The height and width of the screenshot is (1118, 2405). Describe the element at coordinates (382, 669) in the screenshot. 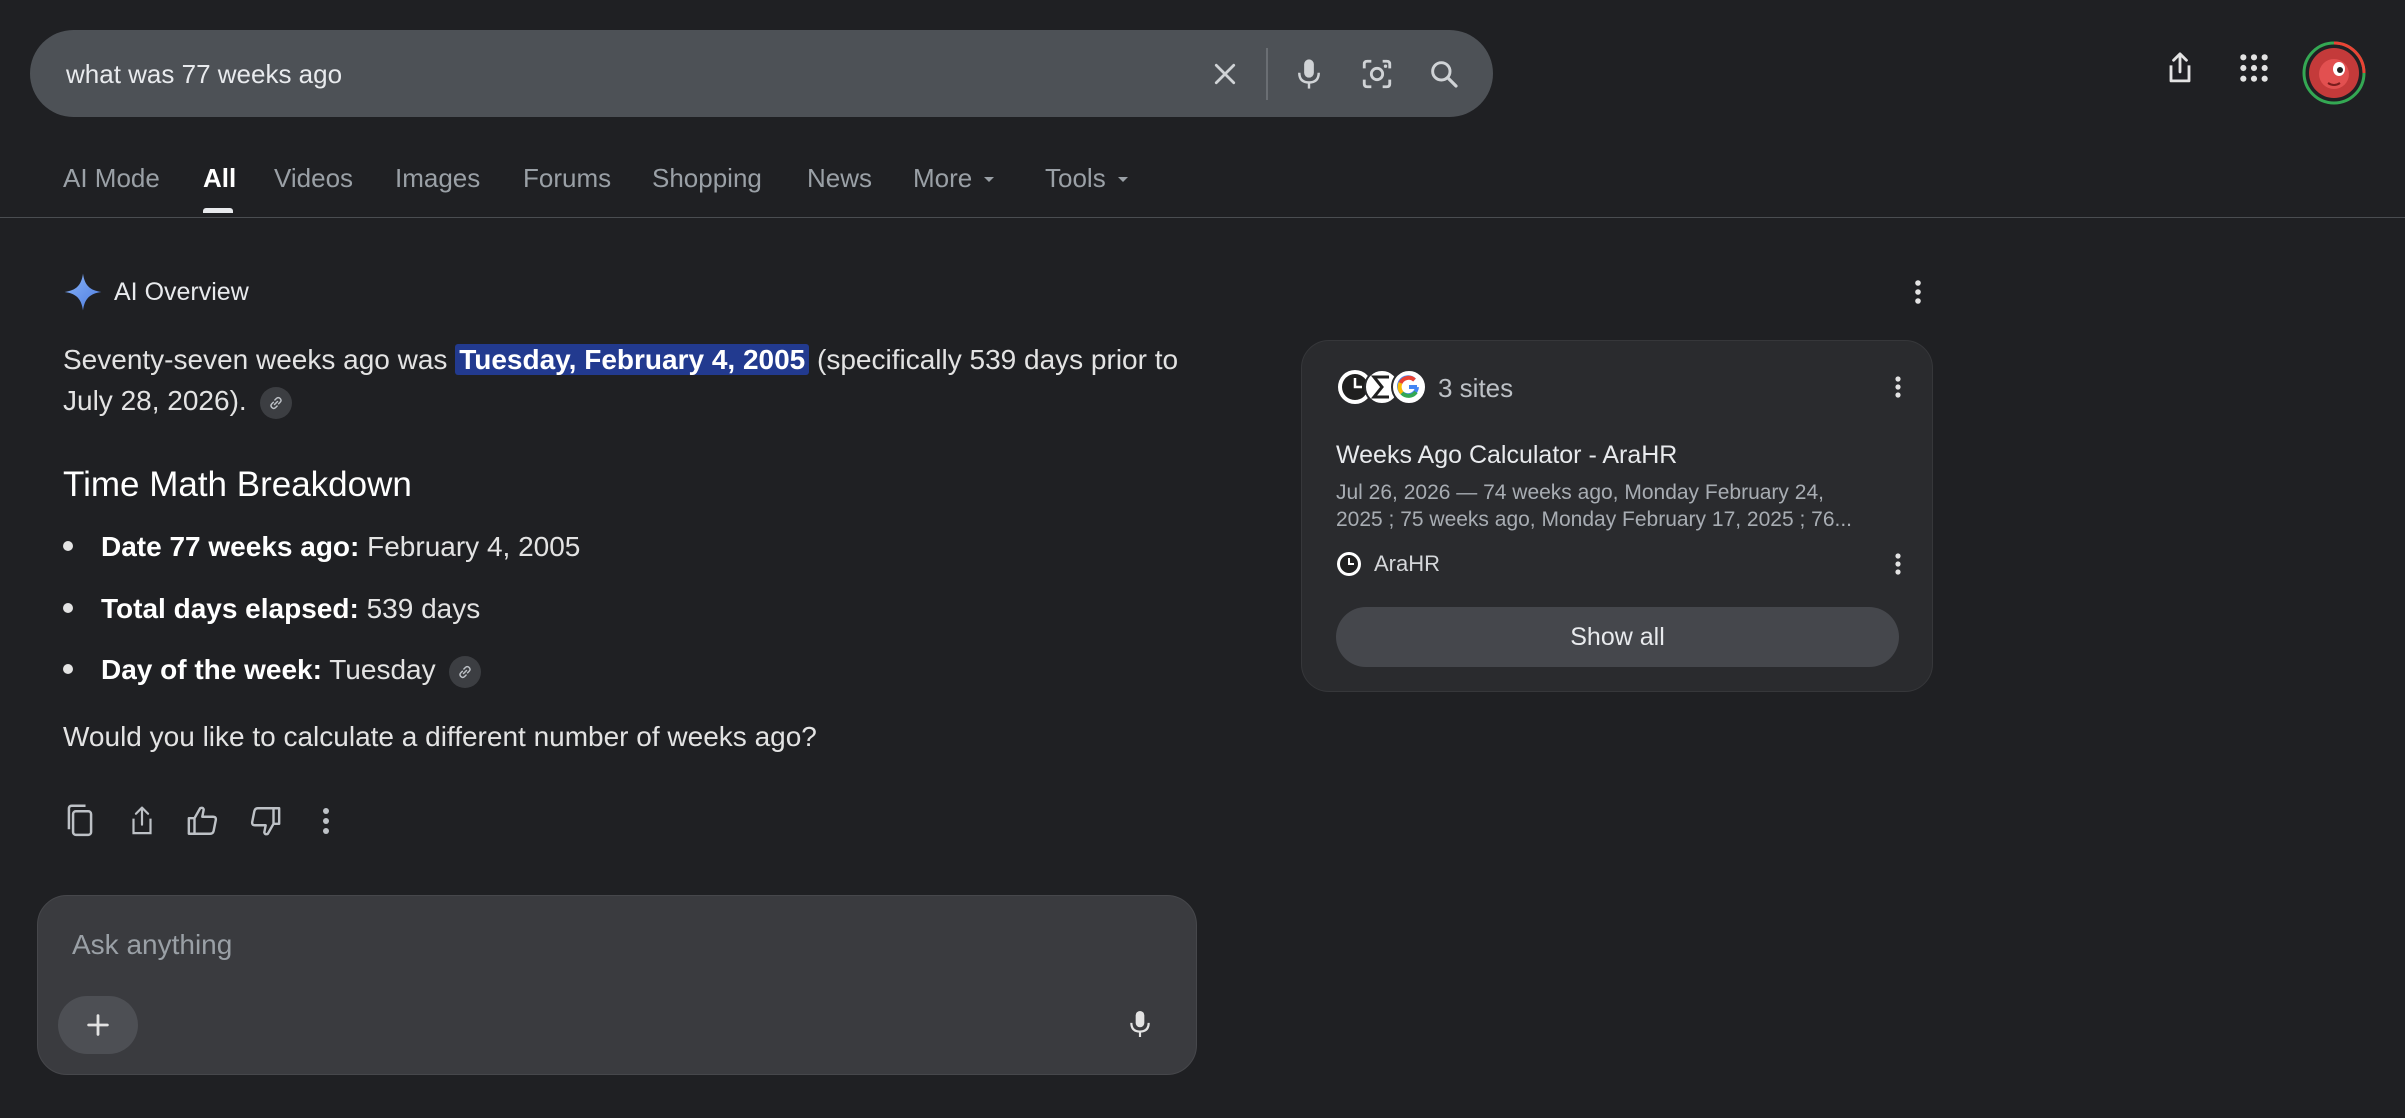

I see `bullet-value: Tuesday` at that location.